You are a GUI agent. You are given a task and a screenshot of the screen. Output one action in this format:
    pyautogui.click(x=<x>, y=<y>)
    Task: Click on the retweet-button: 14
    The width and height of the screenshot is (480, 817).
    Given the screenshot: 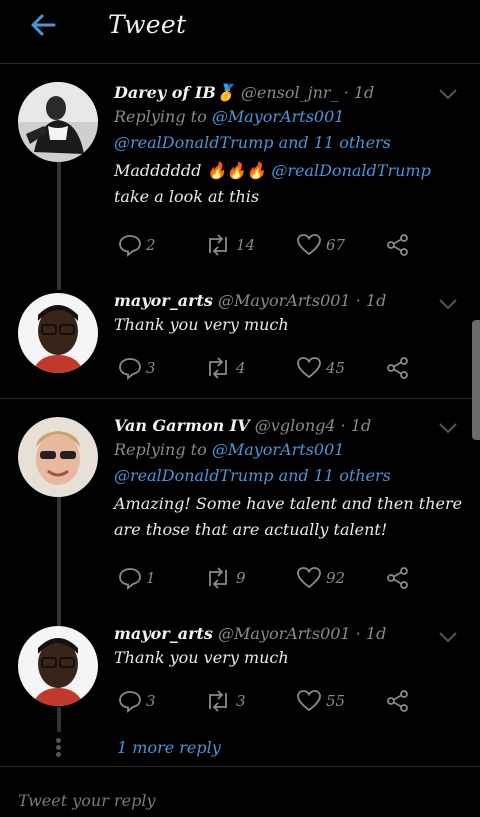 What is the action you would take?
    pyautogui.click(x=229, y=245)
    